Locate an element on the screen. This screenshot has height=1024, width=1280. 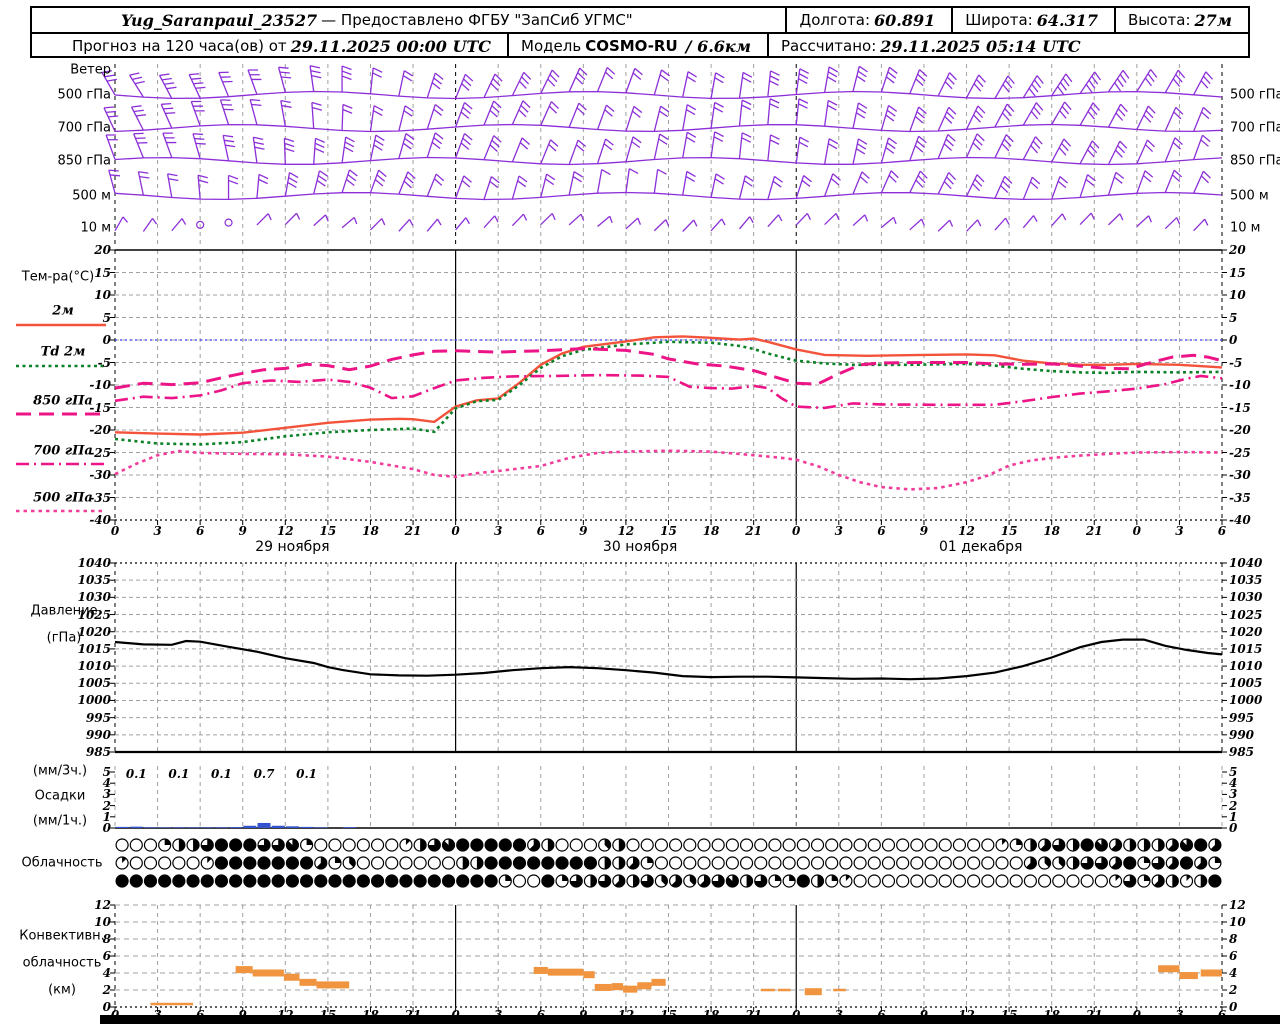
x-hour-label: 3 is located at coordinates (498, 531).